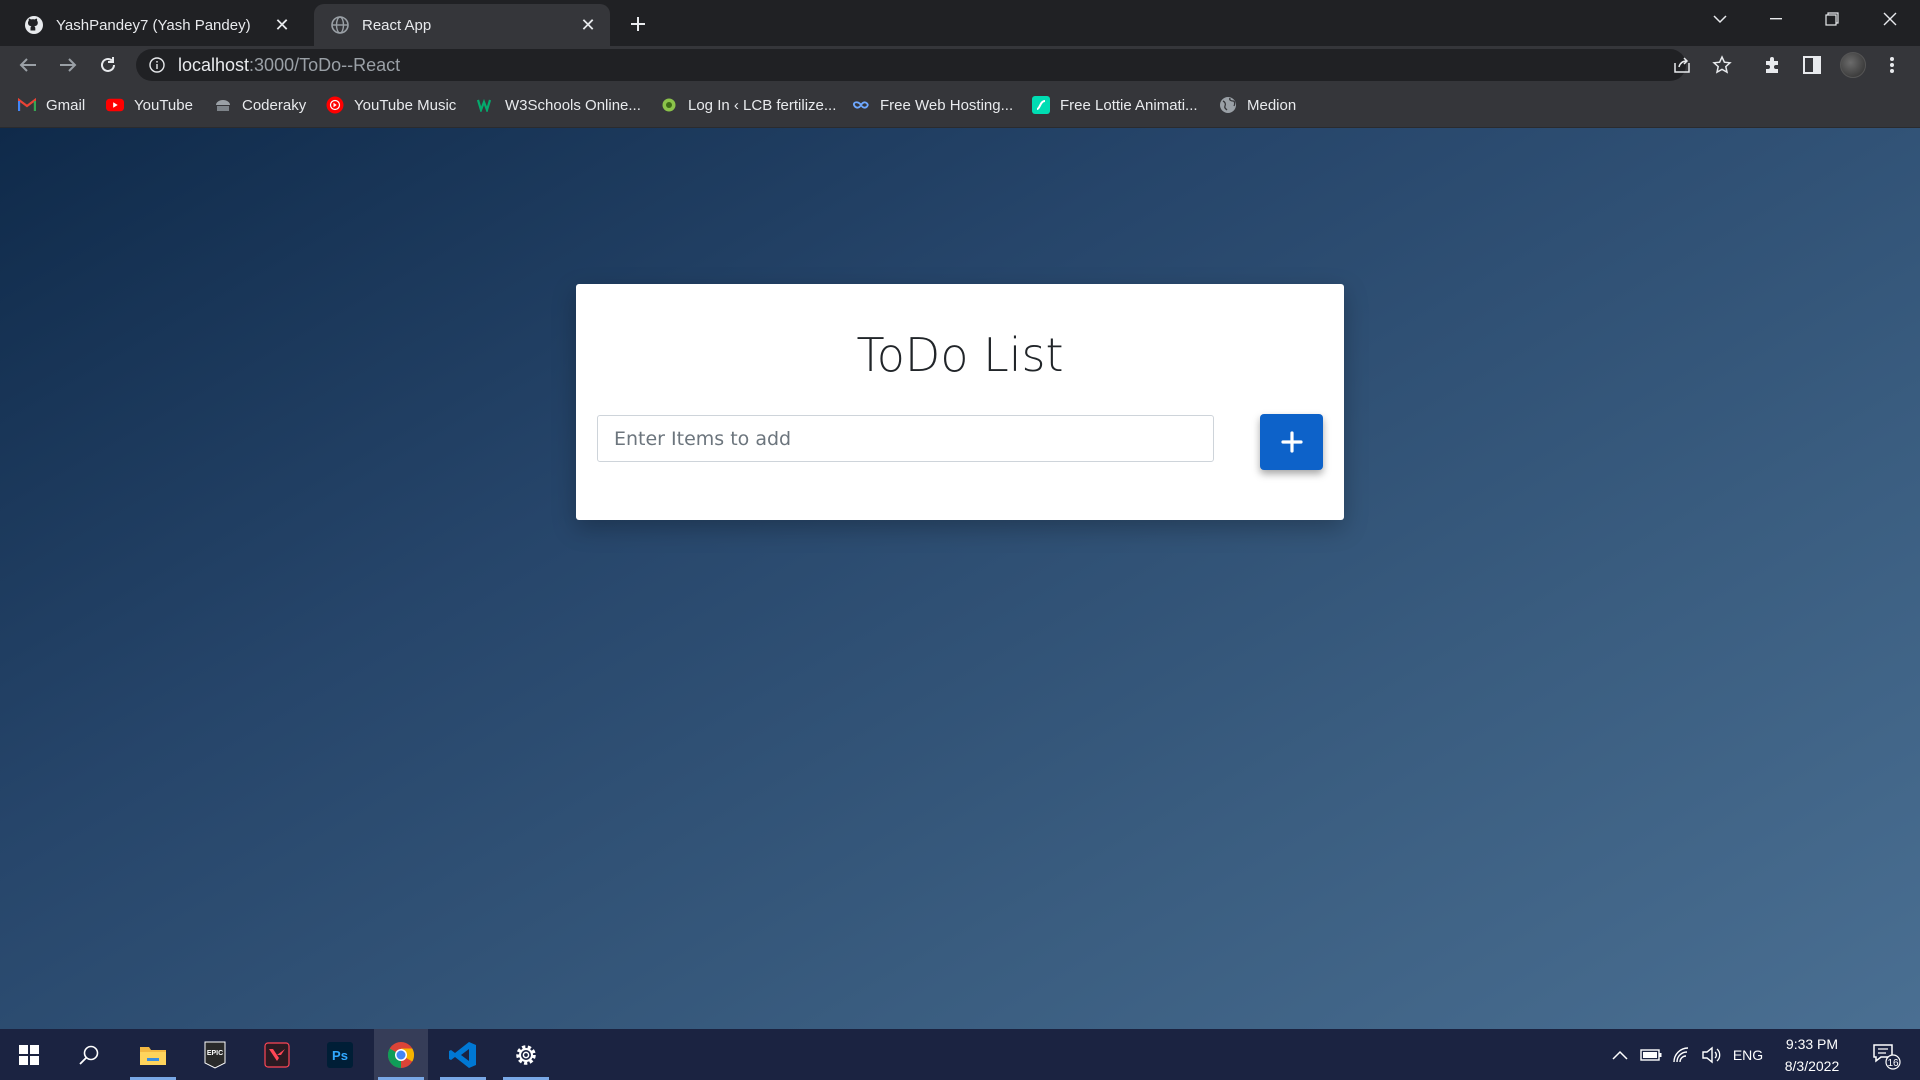 Image resolution: width=1920 pixels, height=1080 pixels. Describe the element at coordinates (1832, 19) in the screenshot. I see `restore-icon` at that location.